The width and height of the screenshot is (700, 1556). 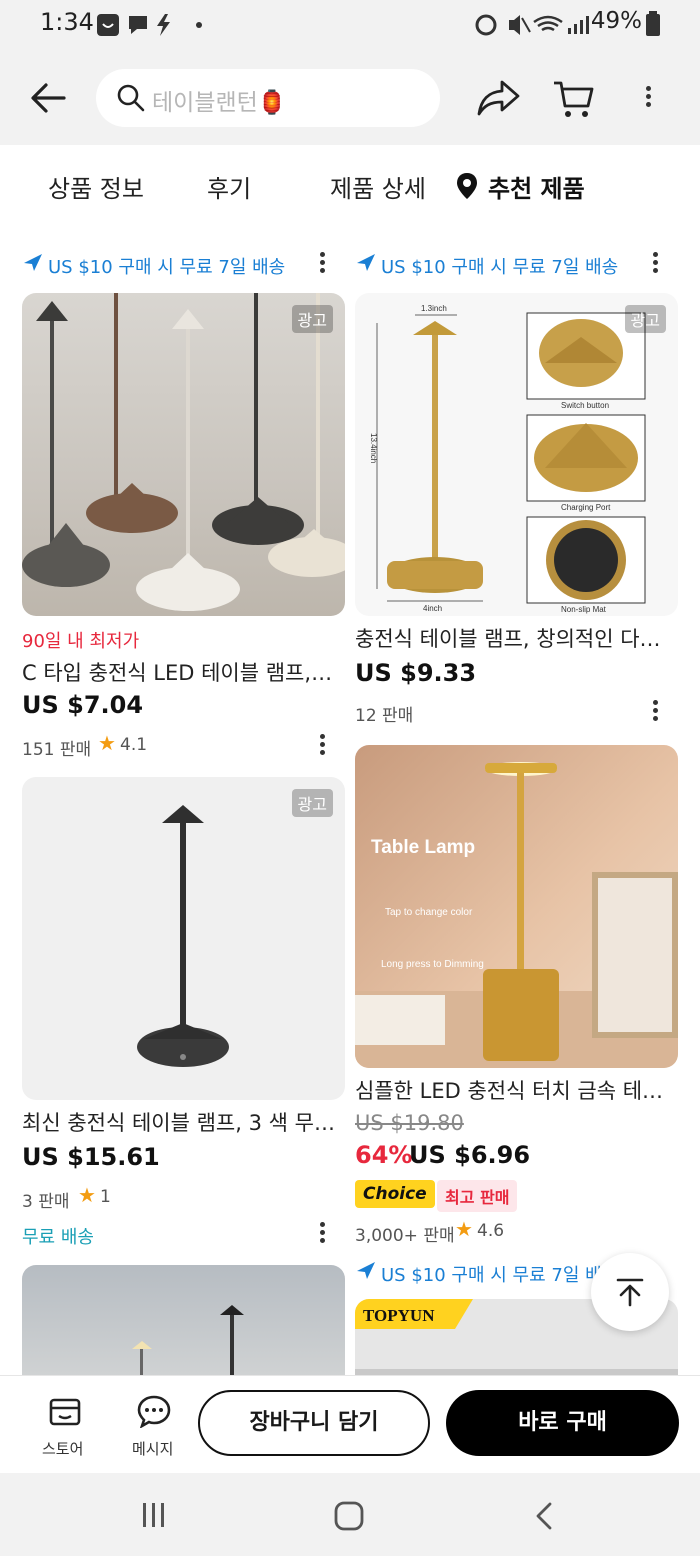 What do you see at coordinates (399, 1315) in the screenshot?
I see `brand-label: TOPYUN` at bounding box center [399, 1315].